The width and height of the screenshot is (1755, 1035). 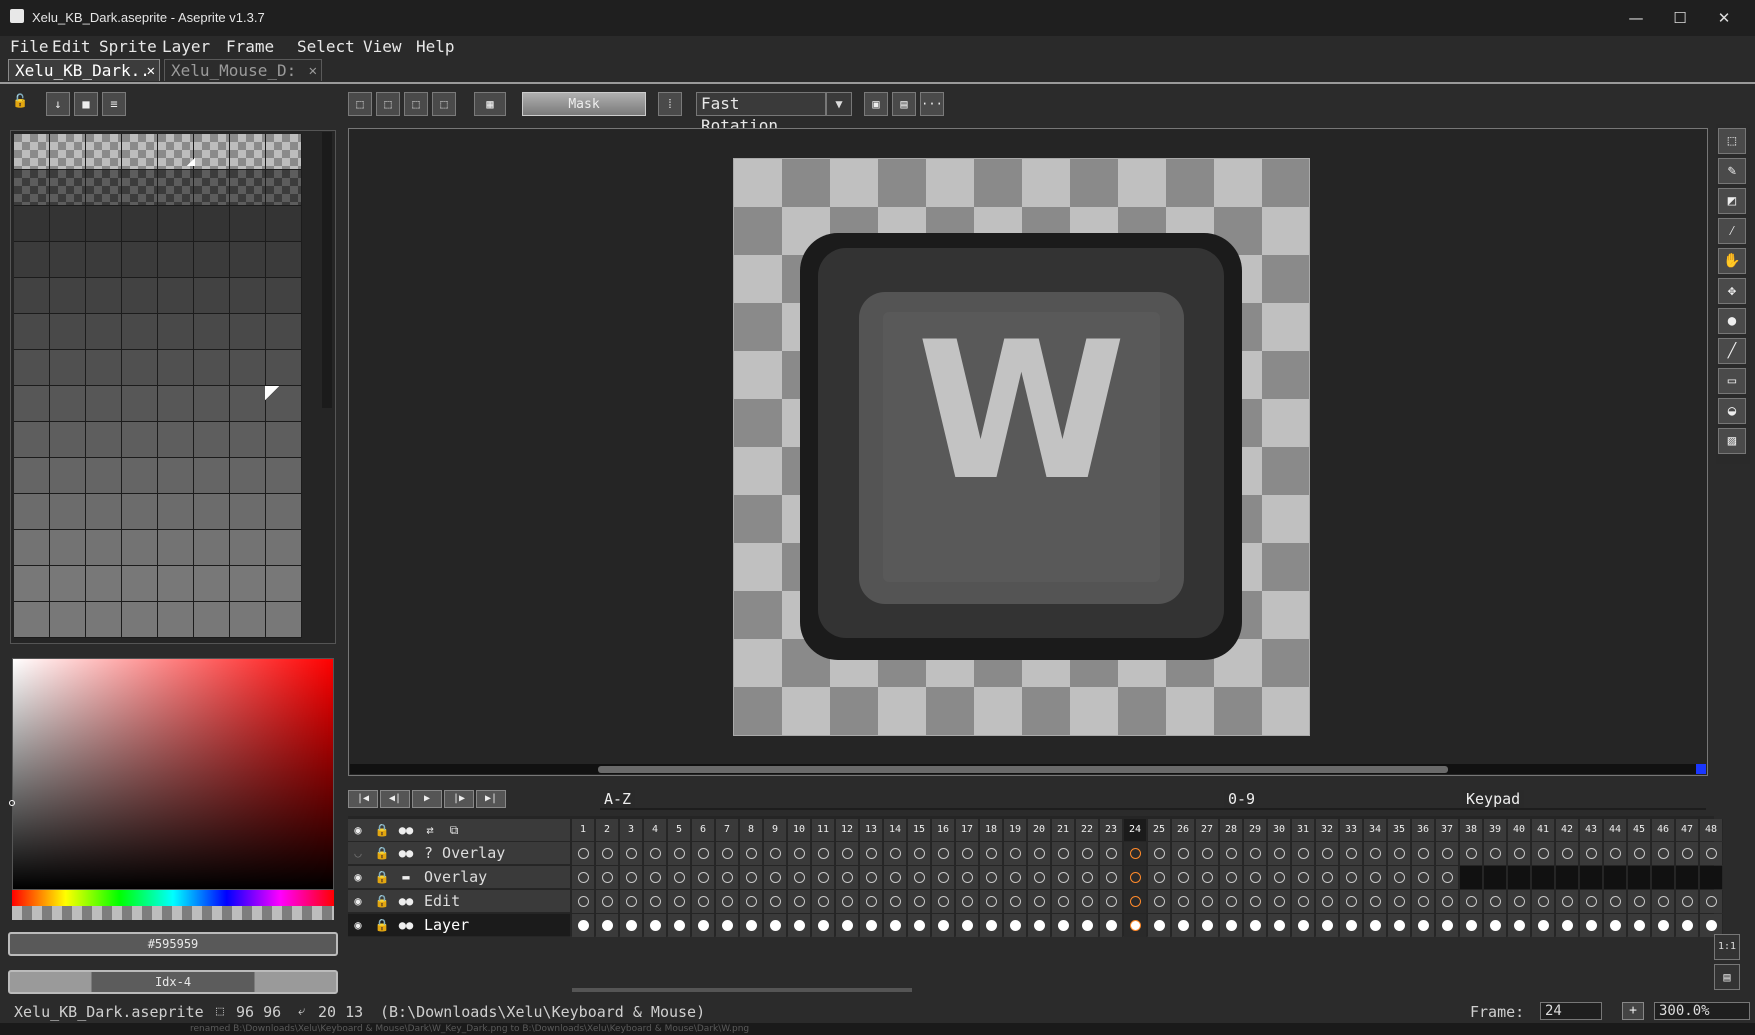 I want to click on zoom-field: 300.0%, so click(x=1702, y=1011).